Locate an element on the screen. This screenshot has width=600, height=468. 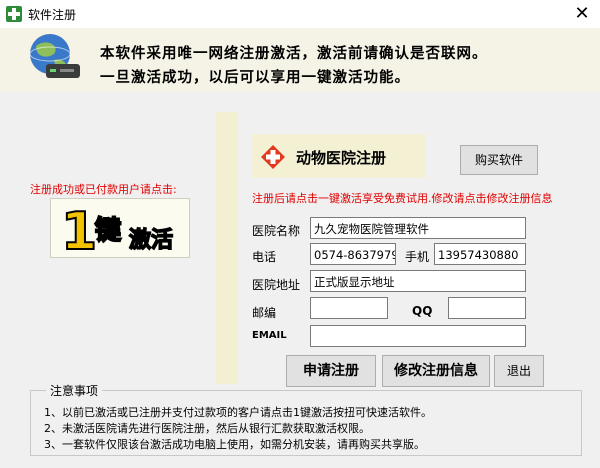
window-title: 软件注册 is located at coordinates (52, 15).